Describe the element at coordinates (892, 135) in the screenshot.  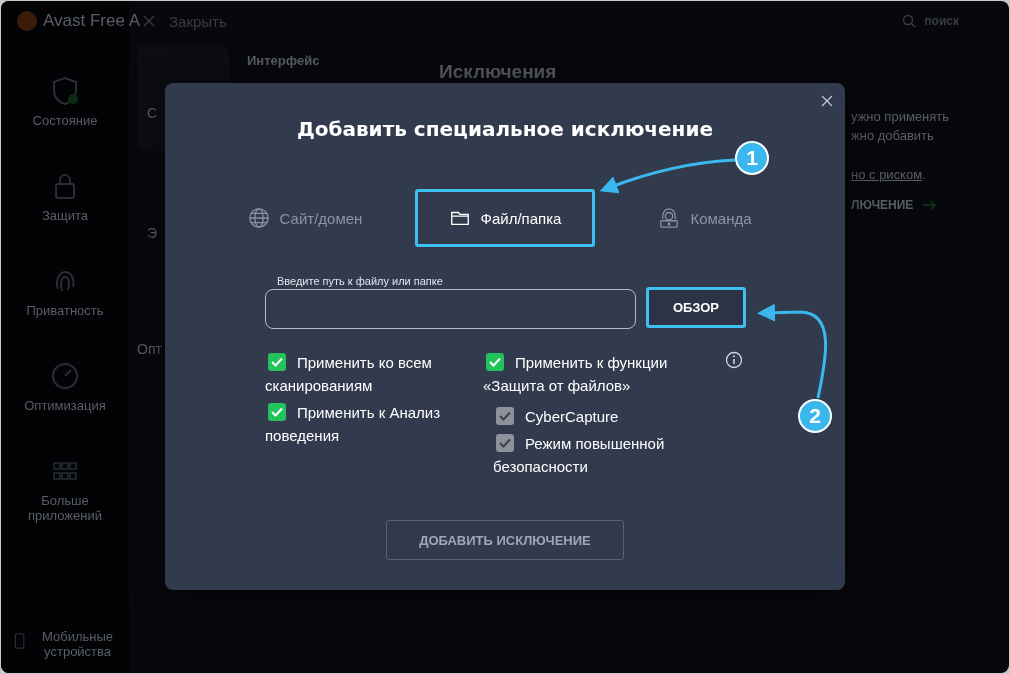
I see `description-text: жно добавить` at that location.